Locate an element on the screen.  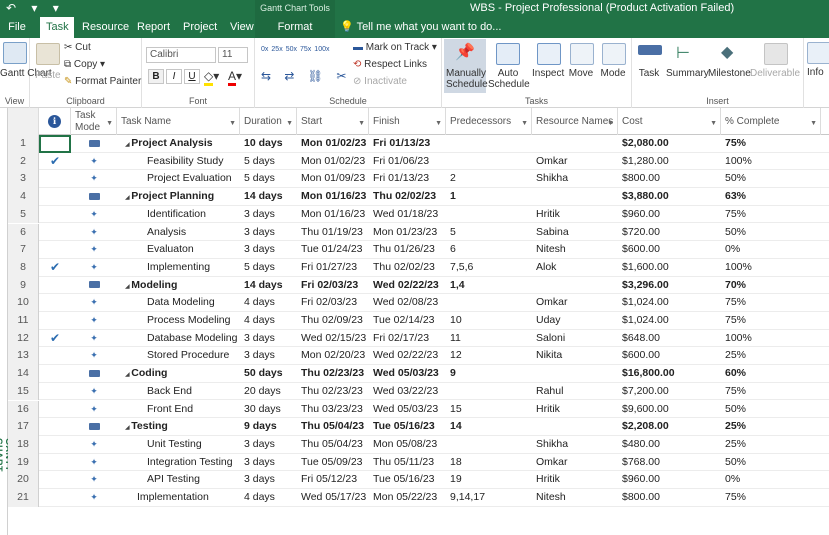
start-cell: Tue 05/09/23 is located at coordinates (333, 463).